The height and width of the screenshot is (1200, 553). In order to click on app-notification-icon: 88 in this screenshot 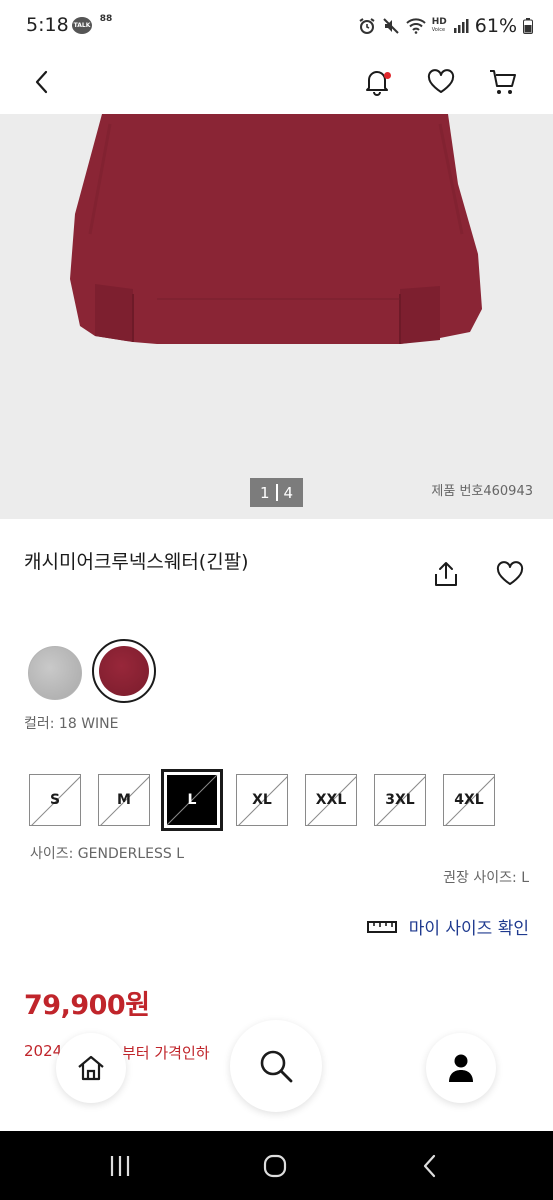, I will do `click(106, 19)`.